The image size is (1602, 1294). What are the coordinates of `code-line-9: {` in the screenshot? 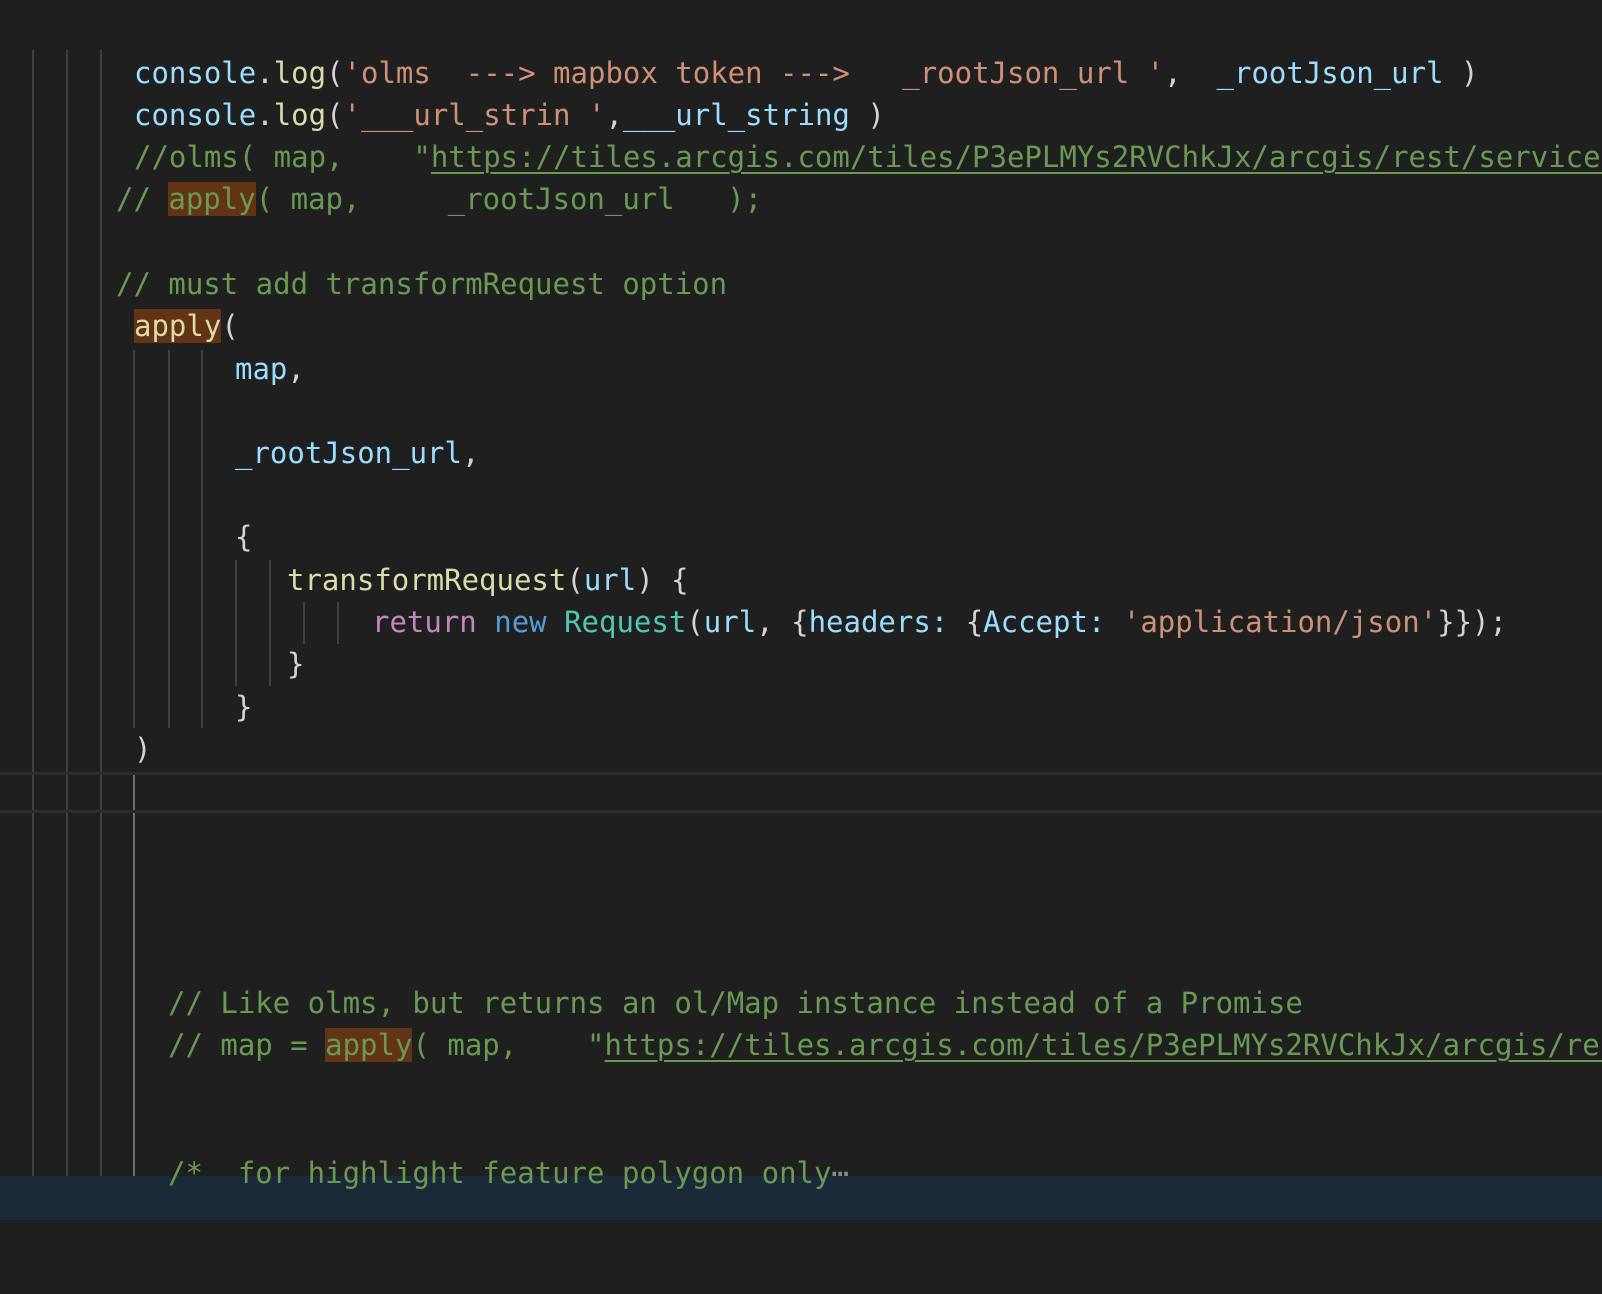 It's located at (243, 537).